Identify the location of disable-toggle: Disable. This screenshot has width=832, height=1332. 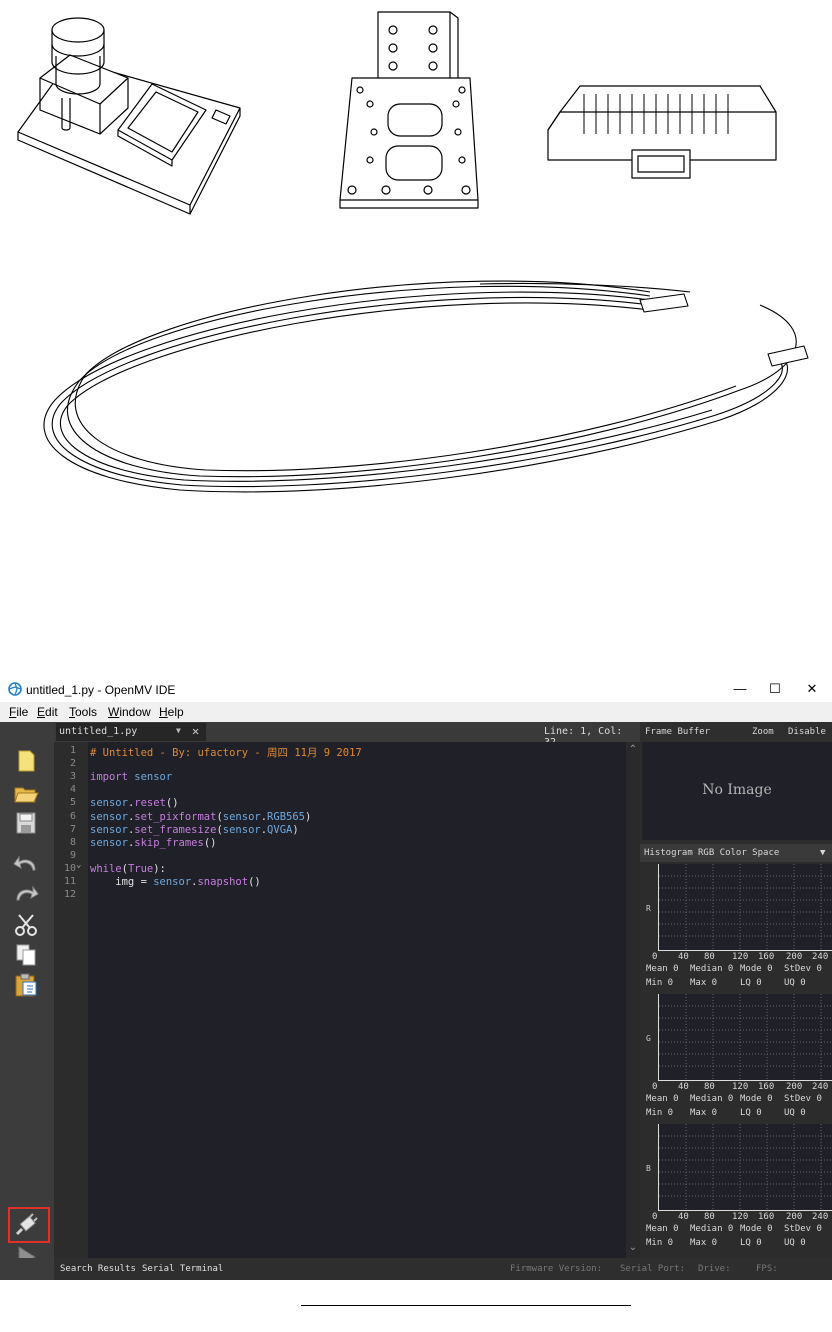
(807, 732).